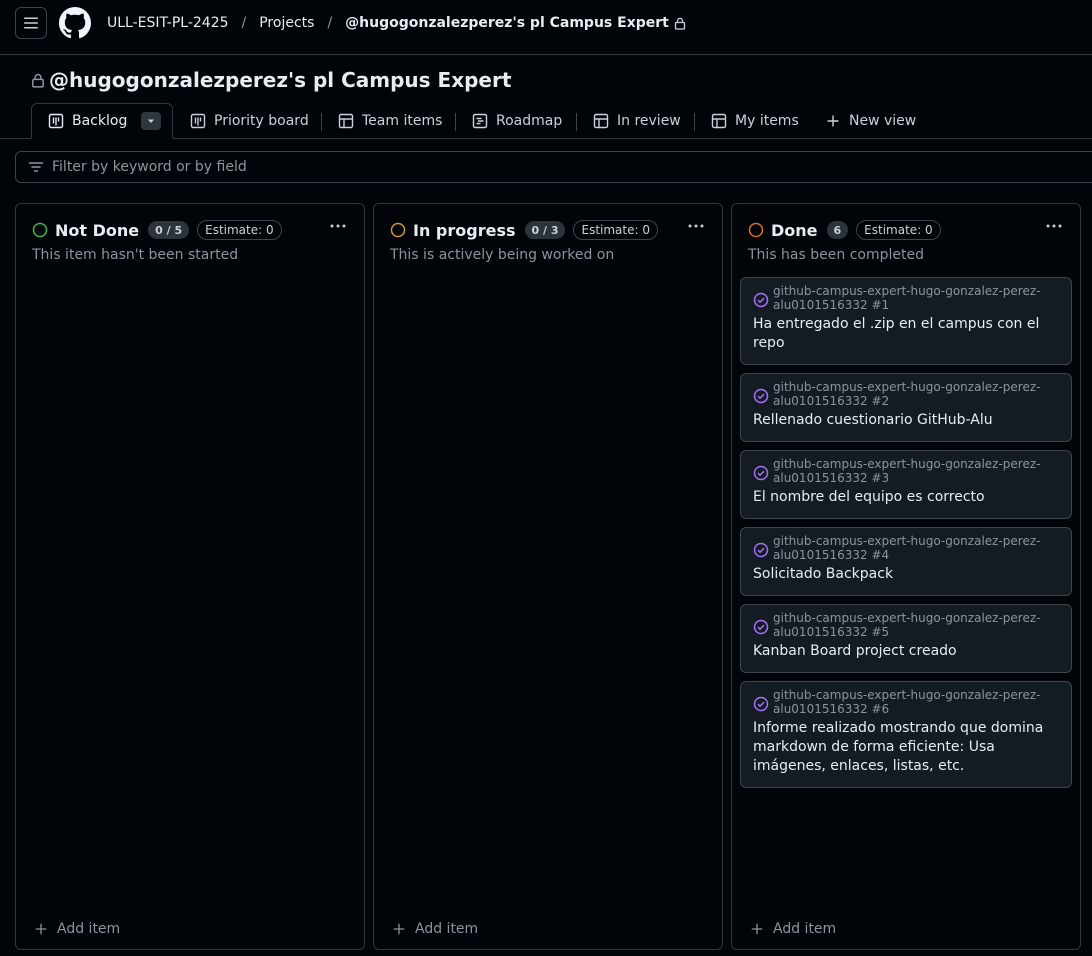 The width and height of the screenshot is (1092, 956). I want to click on tab-my-items: My items, so click(755, 121).